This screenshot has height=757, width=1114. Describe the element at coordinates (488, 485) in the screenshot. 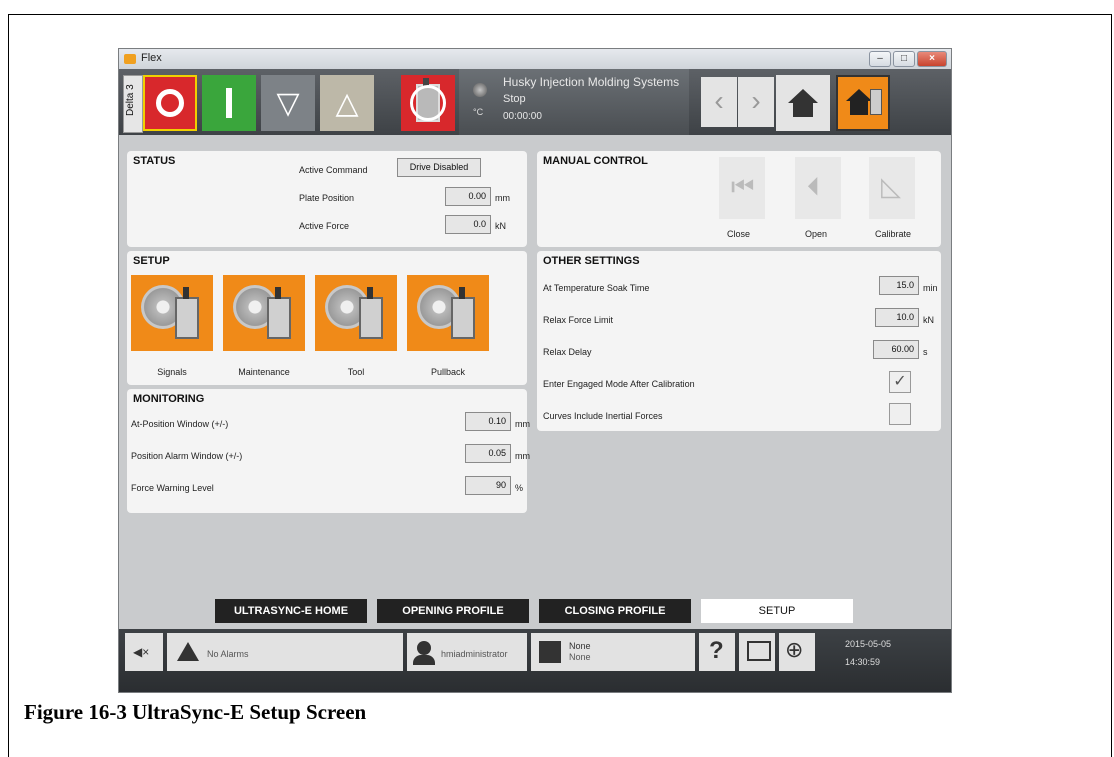

I see `force-warning-input: 90` at that location.